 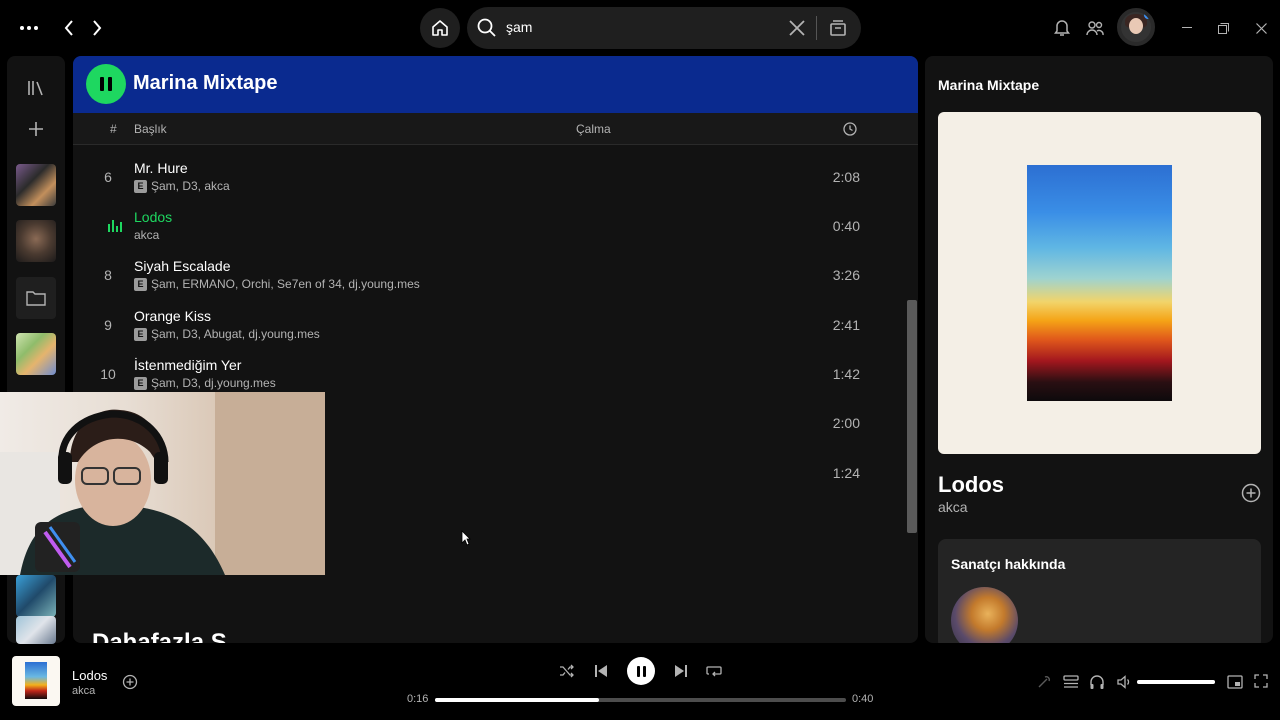 I want to click on track-list-header: # Başlık Çalma, so click(x=495, y=129).